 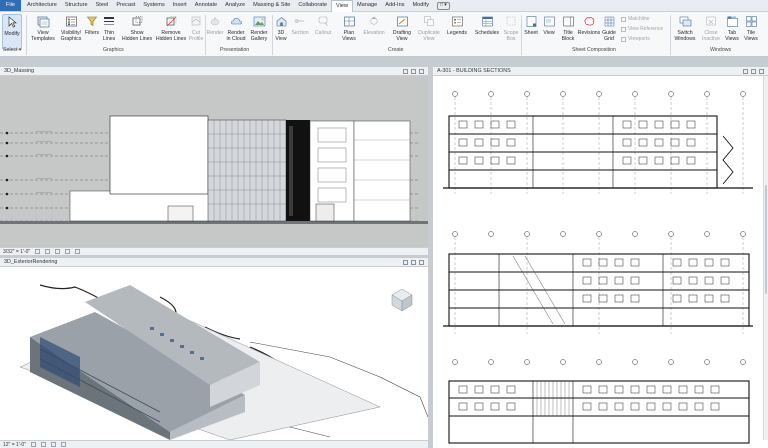 I want to click on section-button: Section, so click(x=300, y=32).